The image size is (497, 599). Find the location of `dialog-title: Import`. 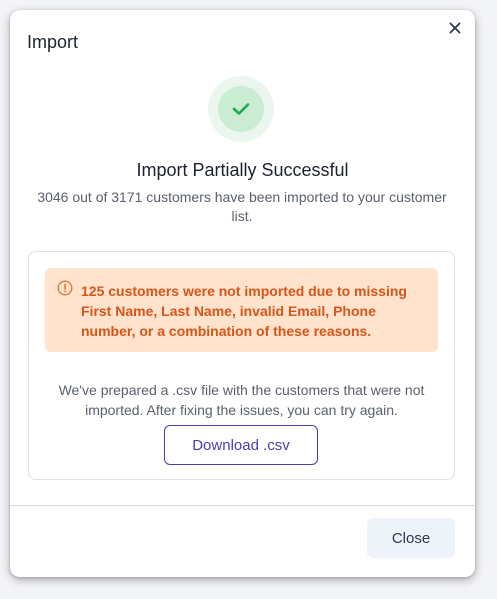

dialog-title: Import is located at coordinates (53, 42).